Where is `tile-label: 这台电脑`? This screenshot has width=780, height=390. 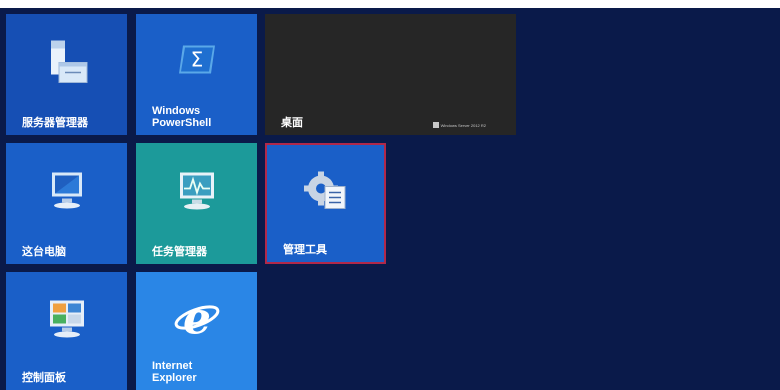
tile-label: 这台电脑 is located at coordinates (44, 252).